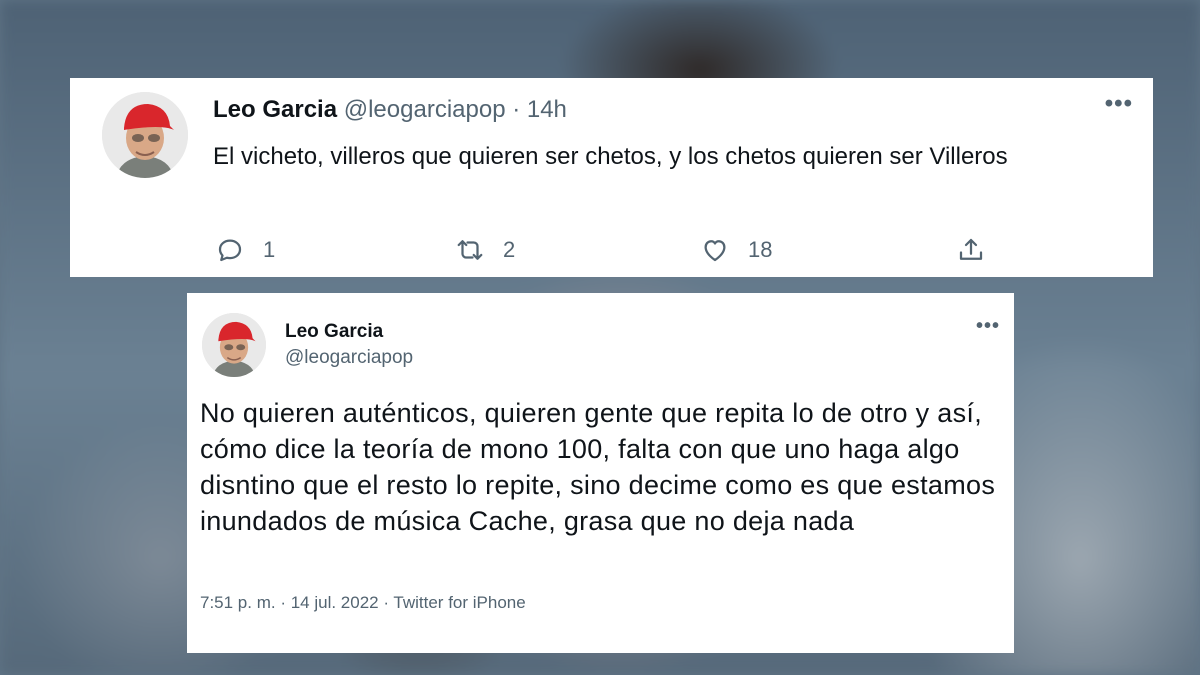  I want to click on retweet-count: 2, so click(509, 249).